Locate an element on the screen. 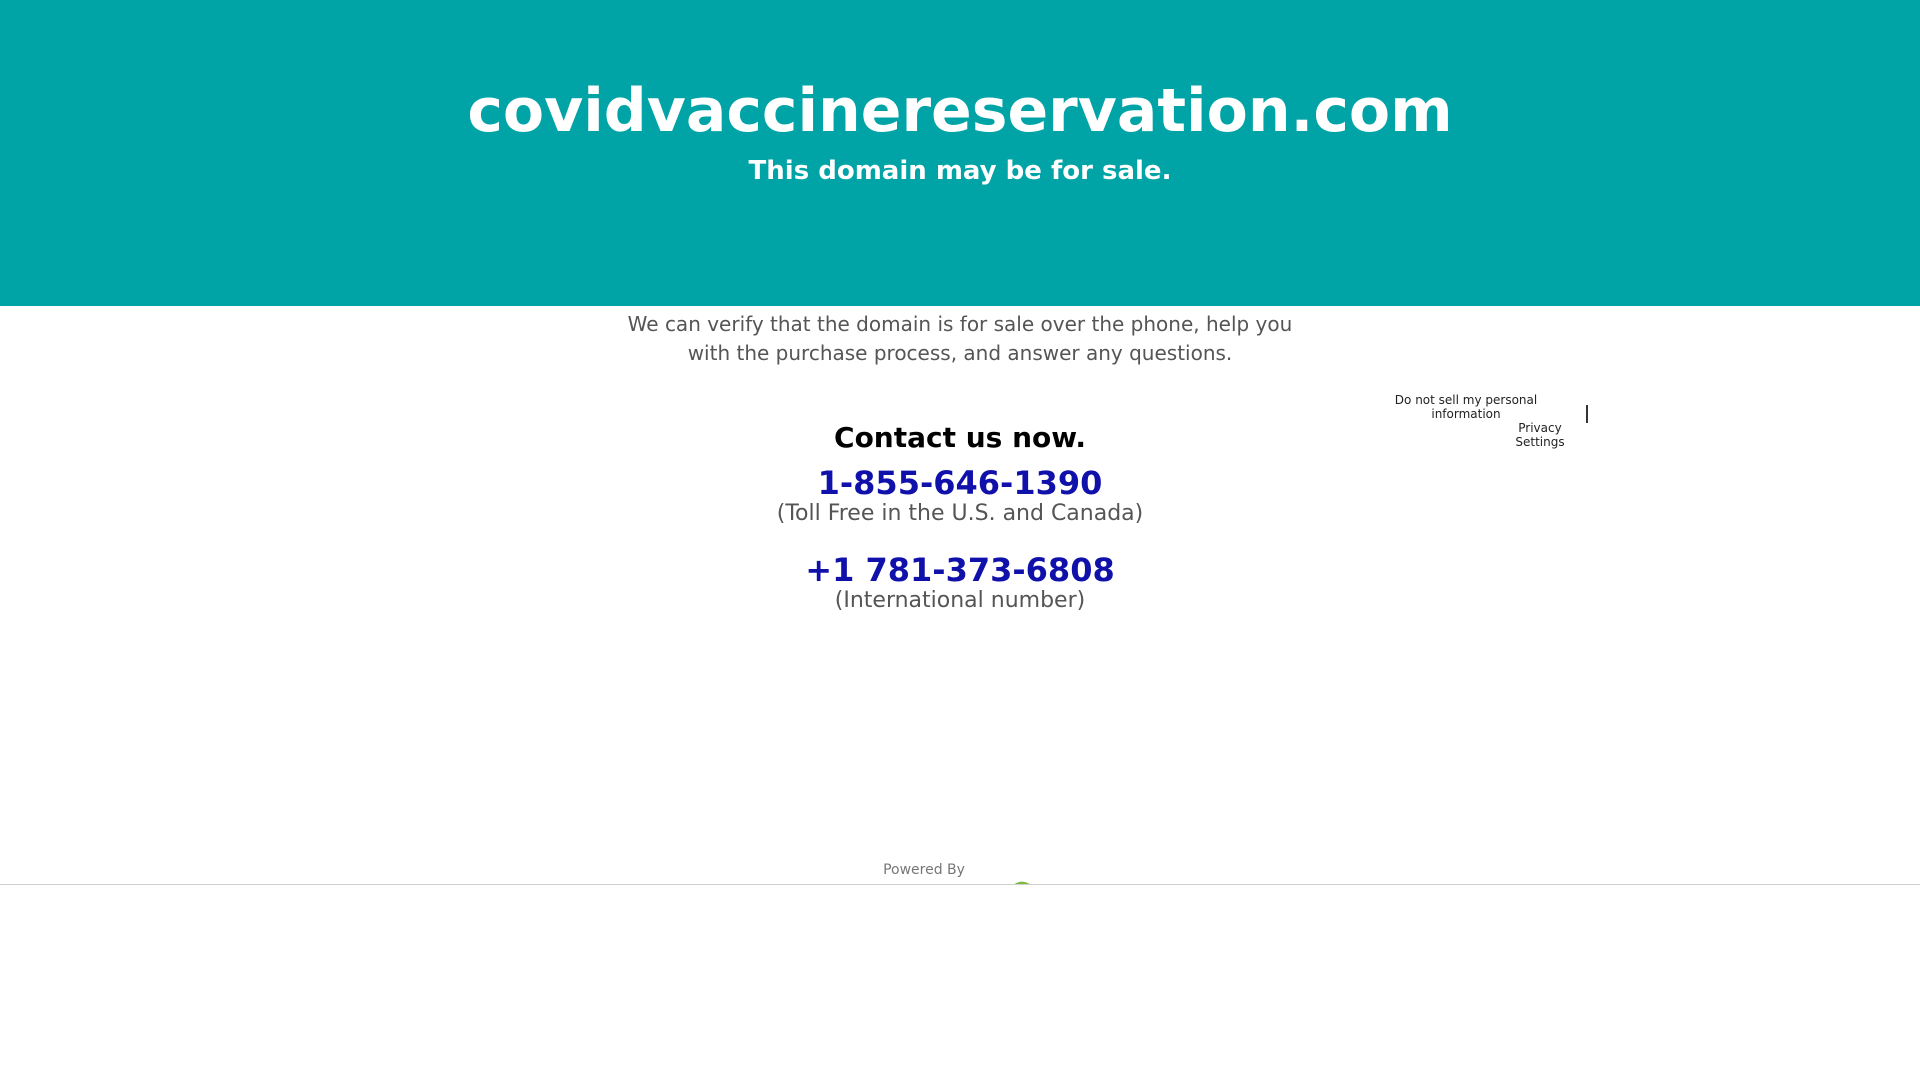  domain-title: covidvaccinereservation.com is located at coordinates (960, 111).